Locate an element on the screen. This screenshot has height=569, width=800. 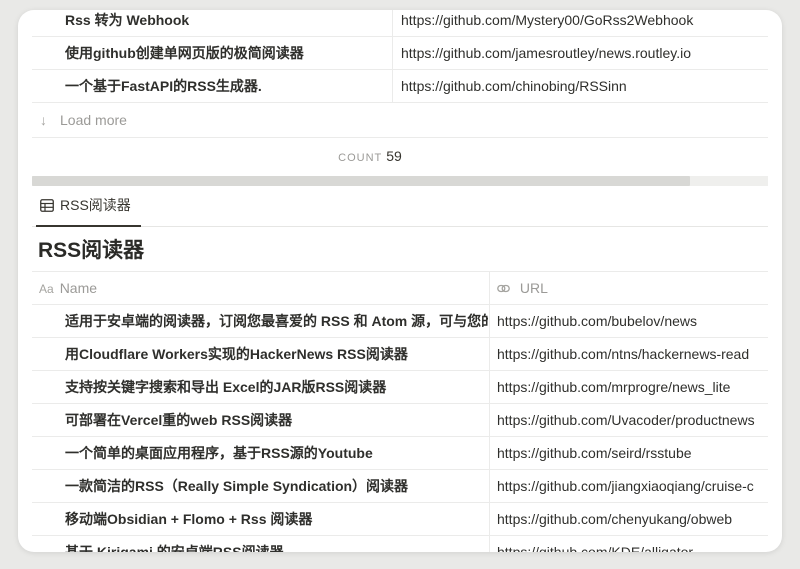
text-property-icon: Aa is located at coordinates (46, 289).